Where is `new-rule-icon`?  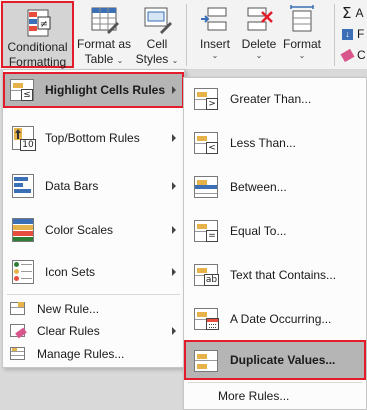 new-rule-icon is located at coordinates (17, 309).